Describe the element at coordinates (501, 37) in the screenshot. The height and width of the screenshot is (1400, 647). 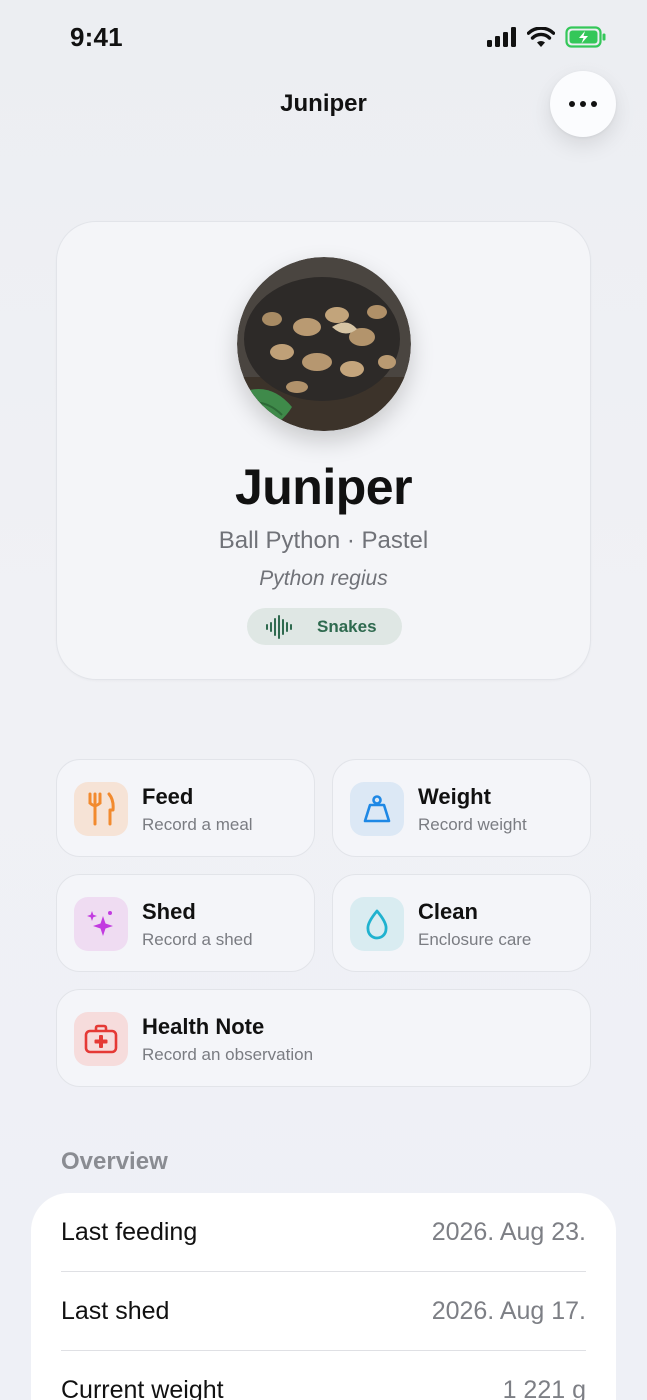
I see `cellular-signal-icon` at that location.